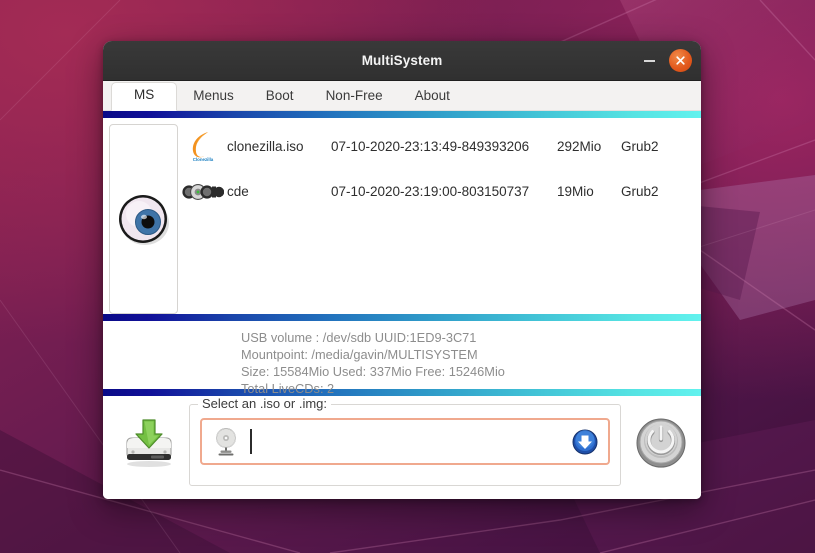 The height and width of the screenshot is (553, 815). Describe the element at coordinates (402, 114) in the screenshot. I see `gradient-divider-top` at that location.